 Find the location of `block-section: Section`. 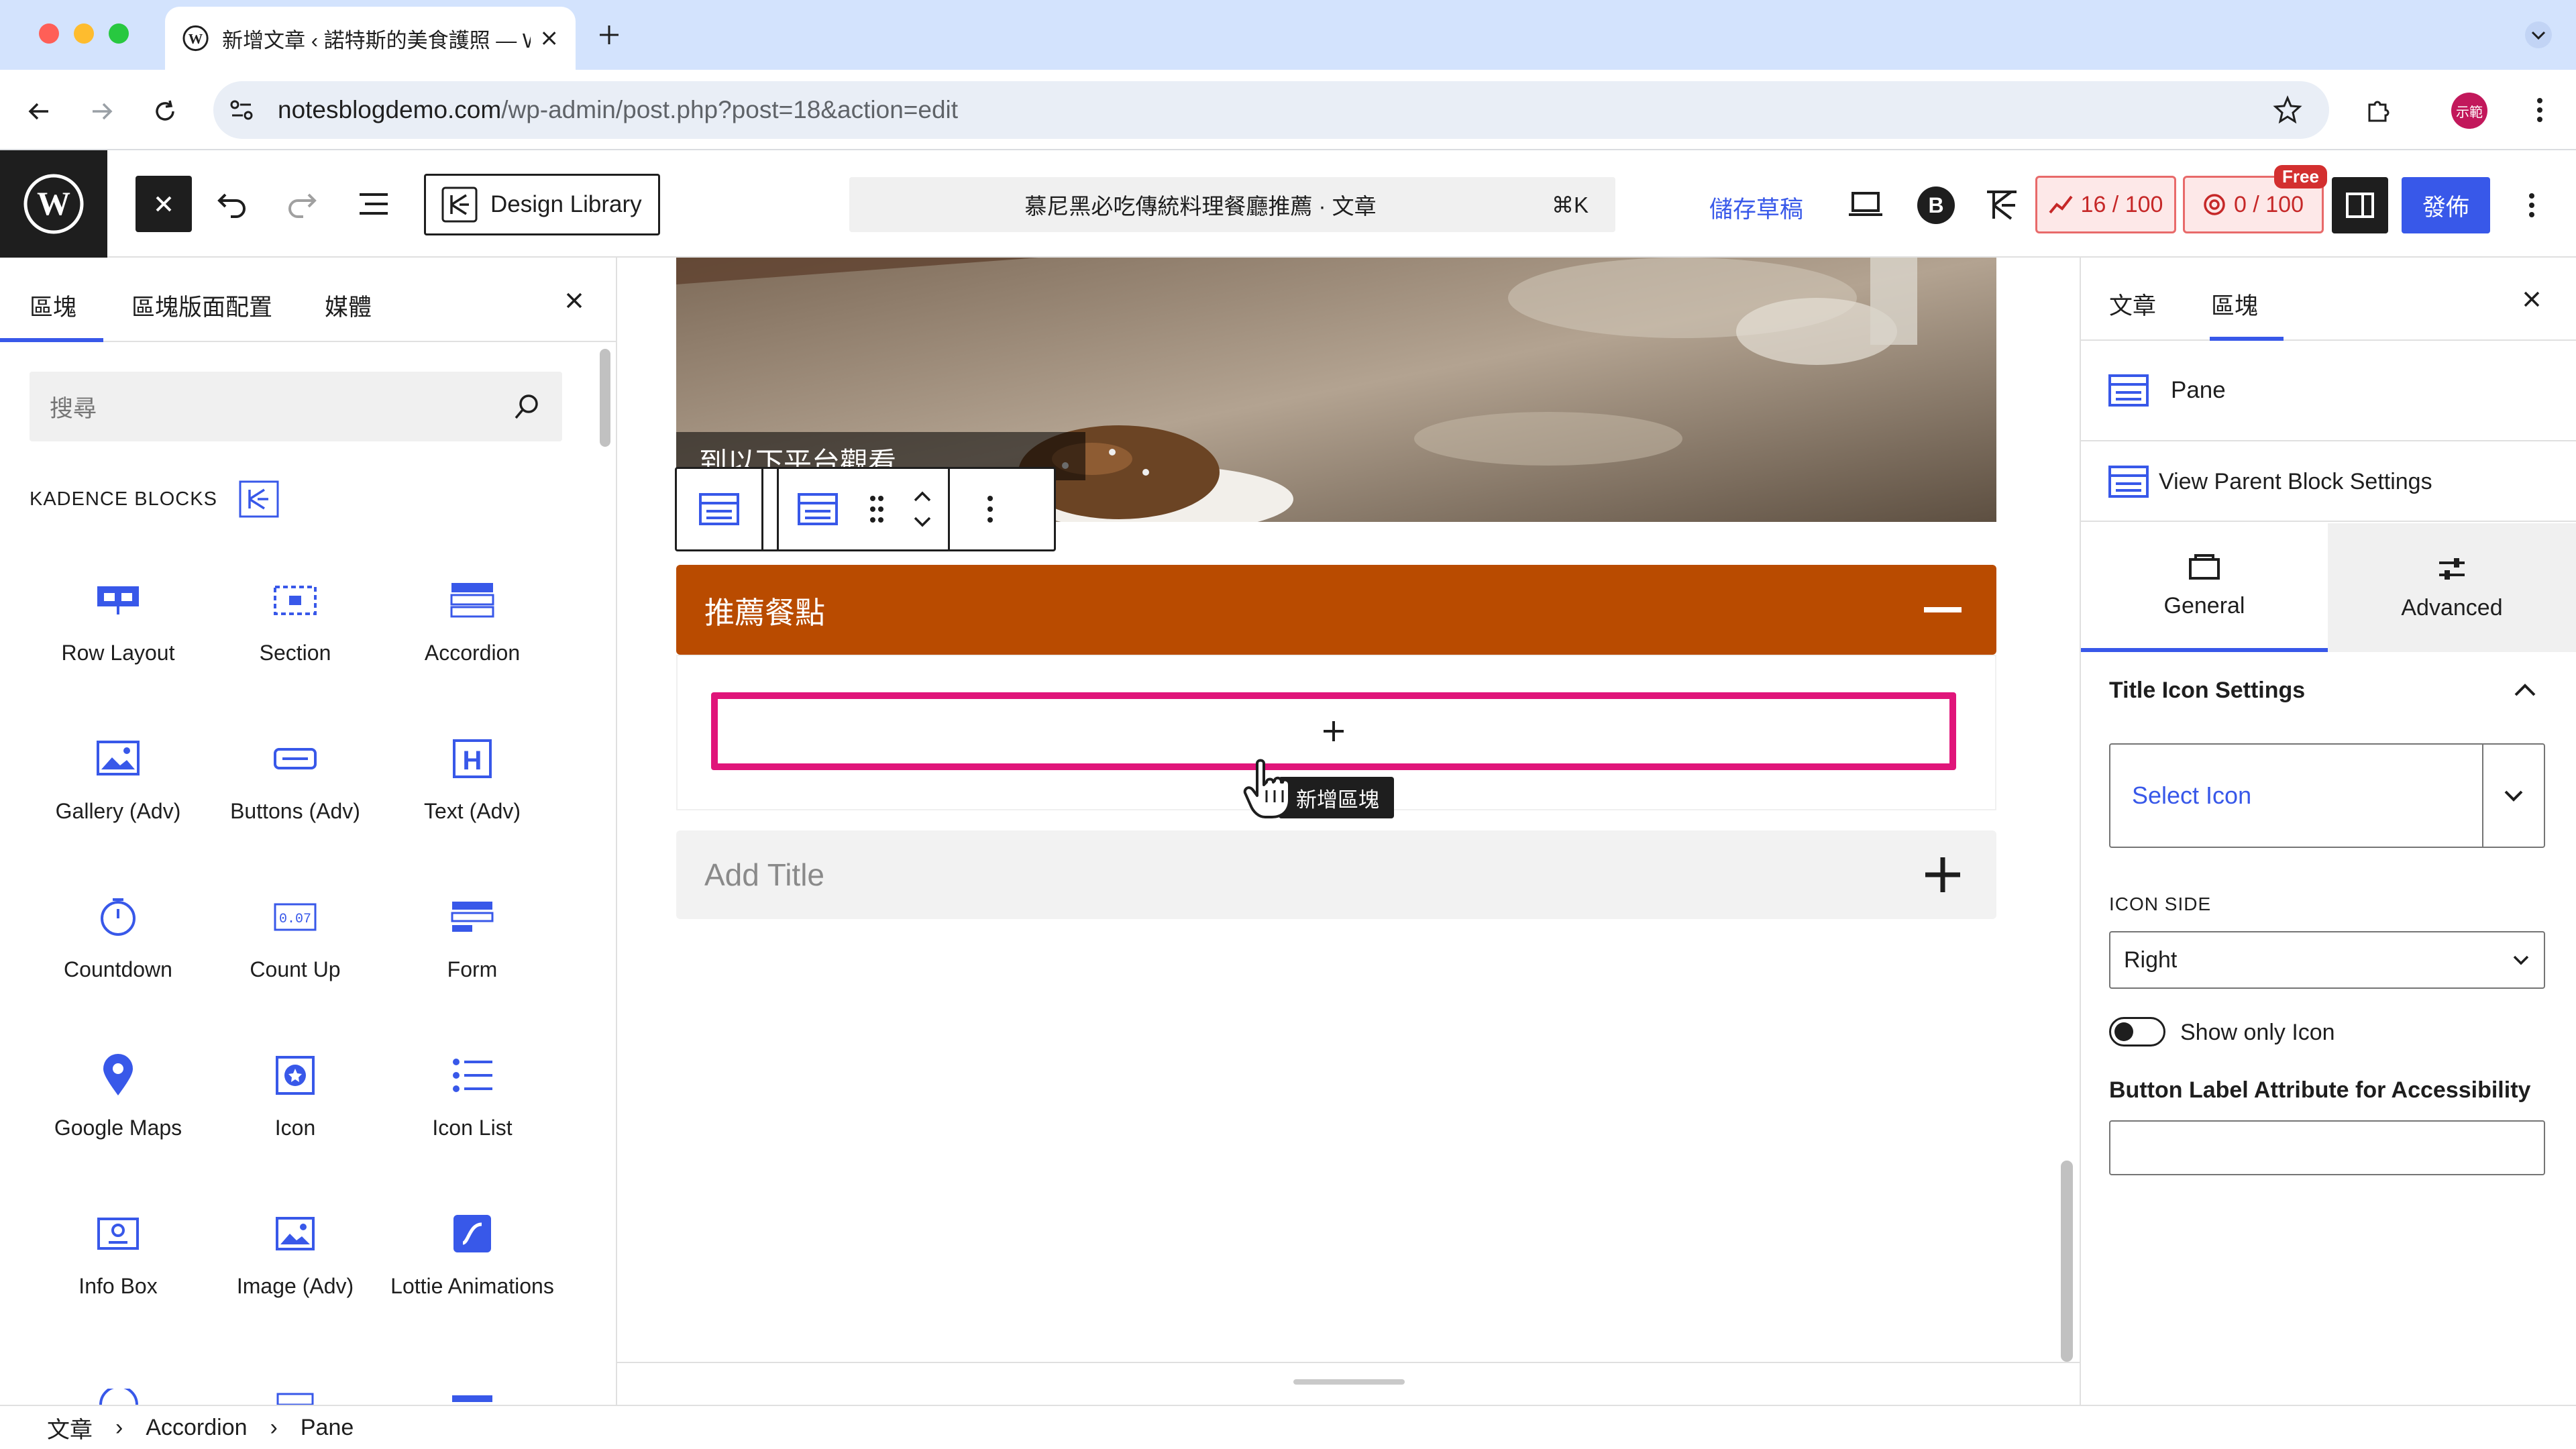

block-section: Section is located at coordinates (295, 621).